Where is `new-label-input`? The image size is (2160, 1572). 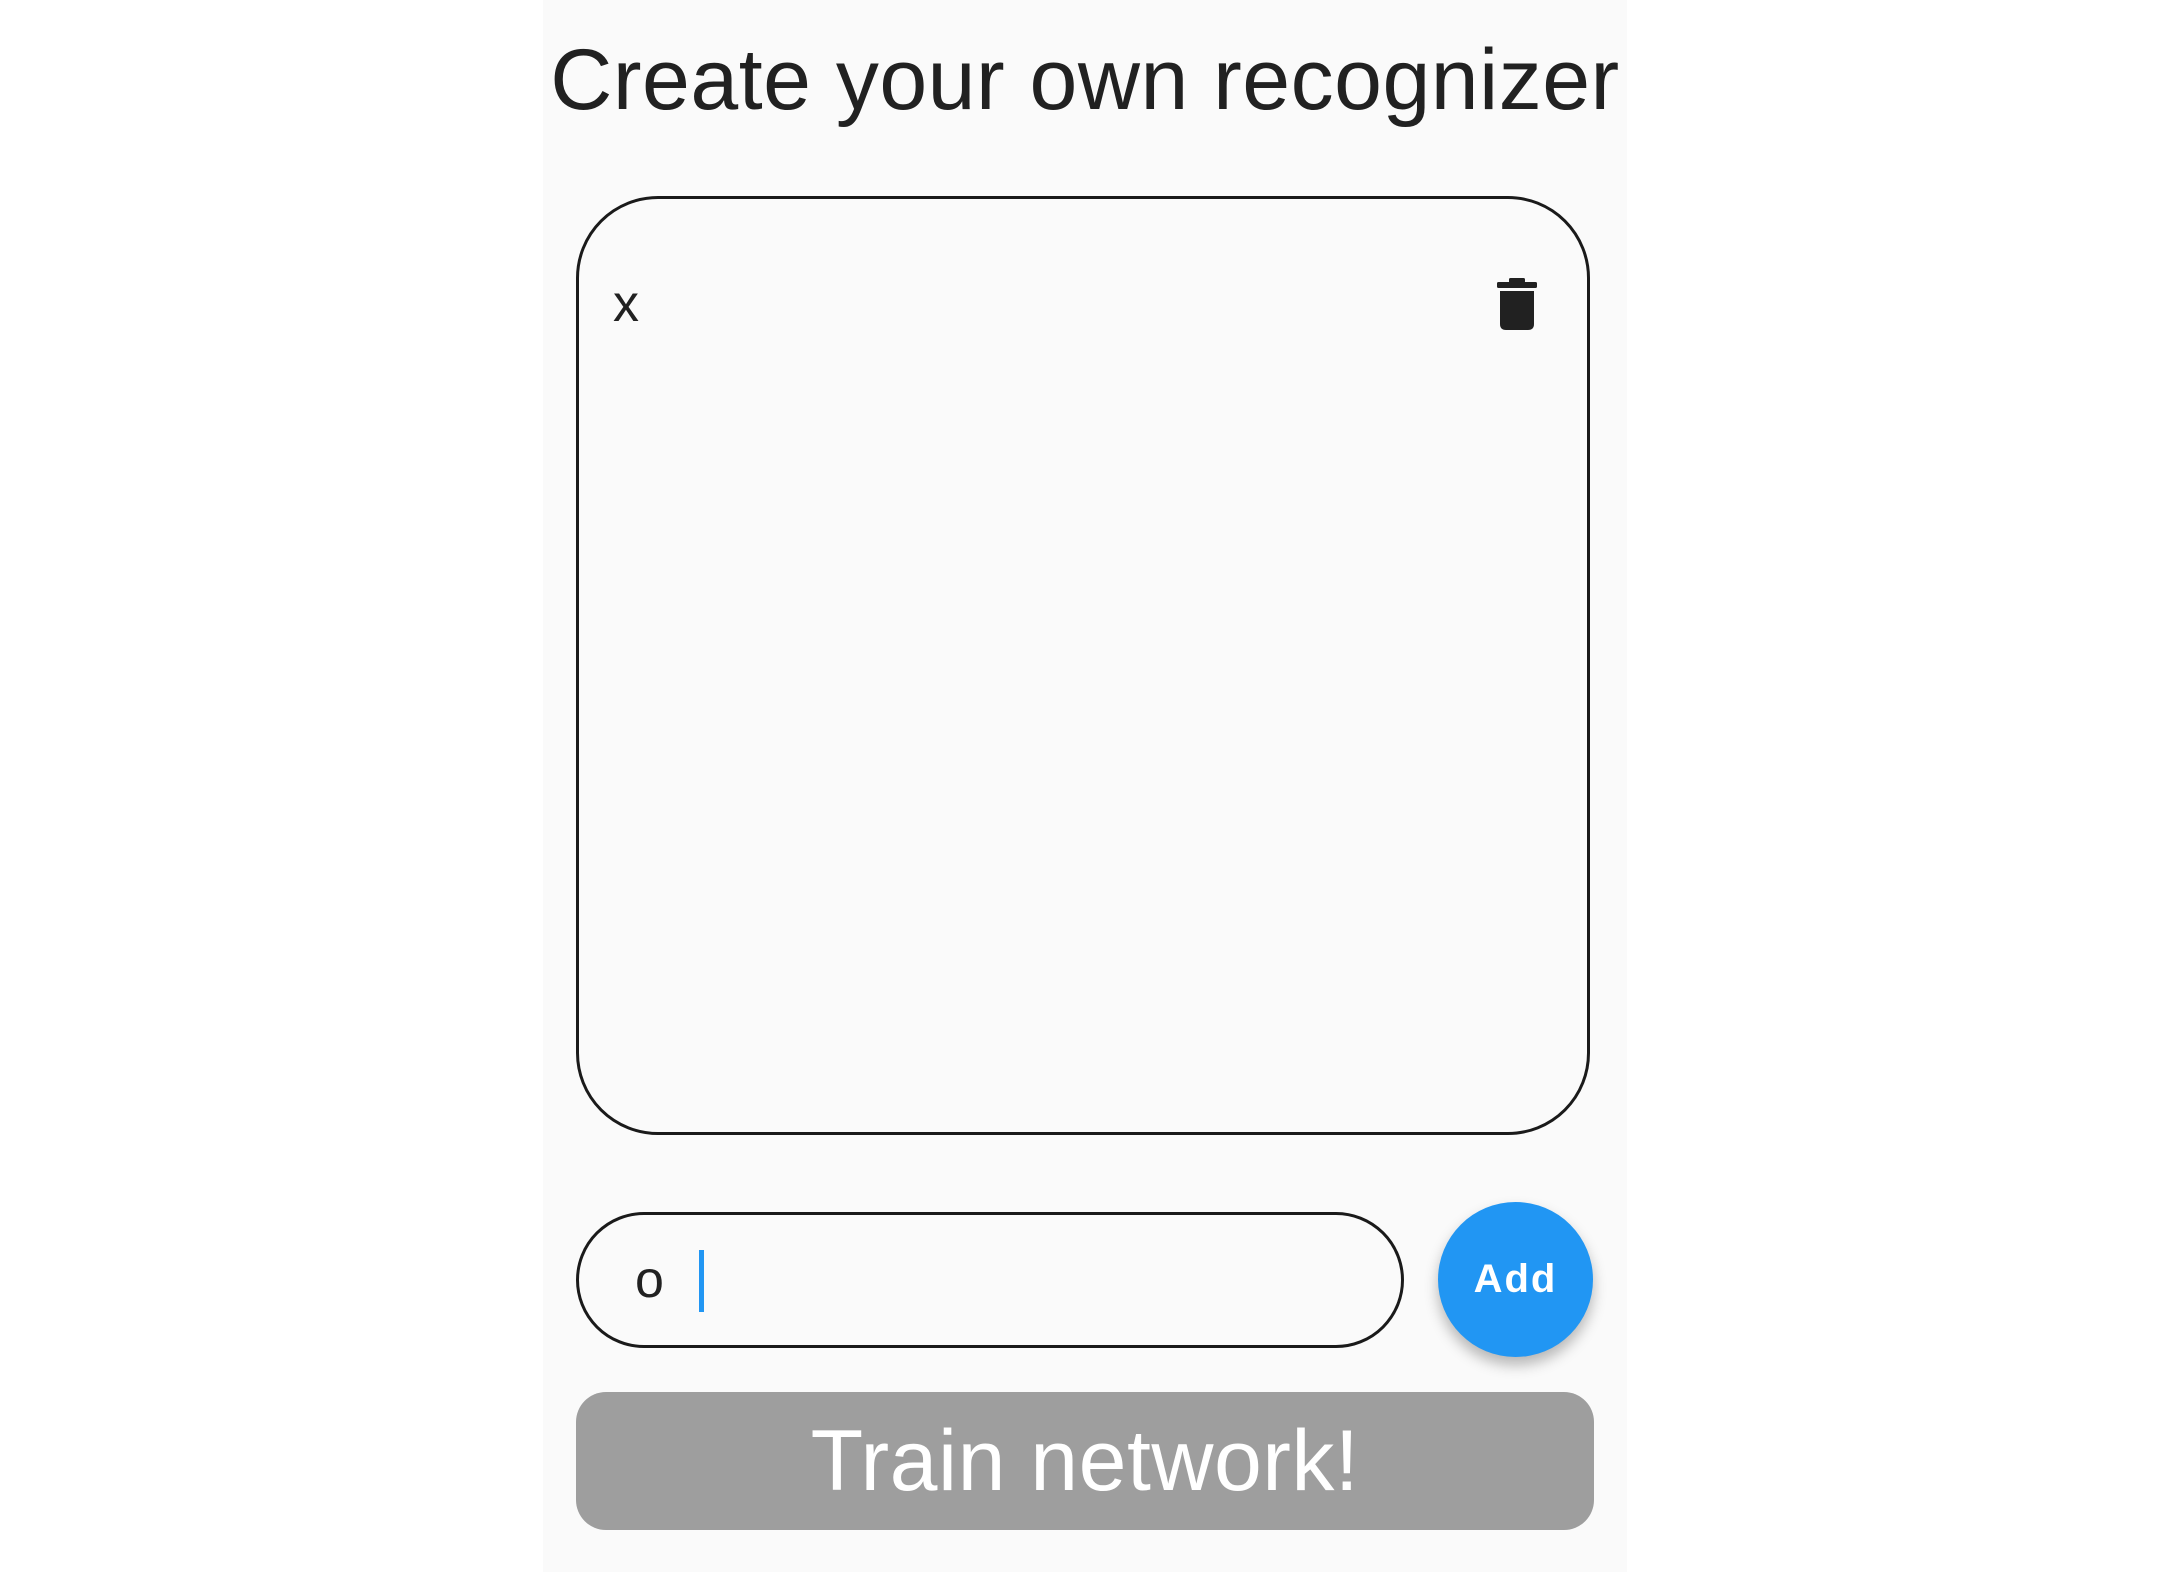
new-label-input is located at coordinates (985, 1280).